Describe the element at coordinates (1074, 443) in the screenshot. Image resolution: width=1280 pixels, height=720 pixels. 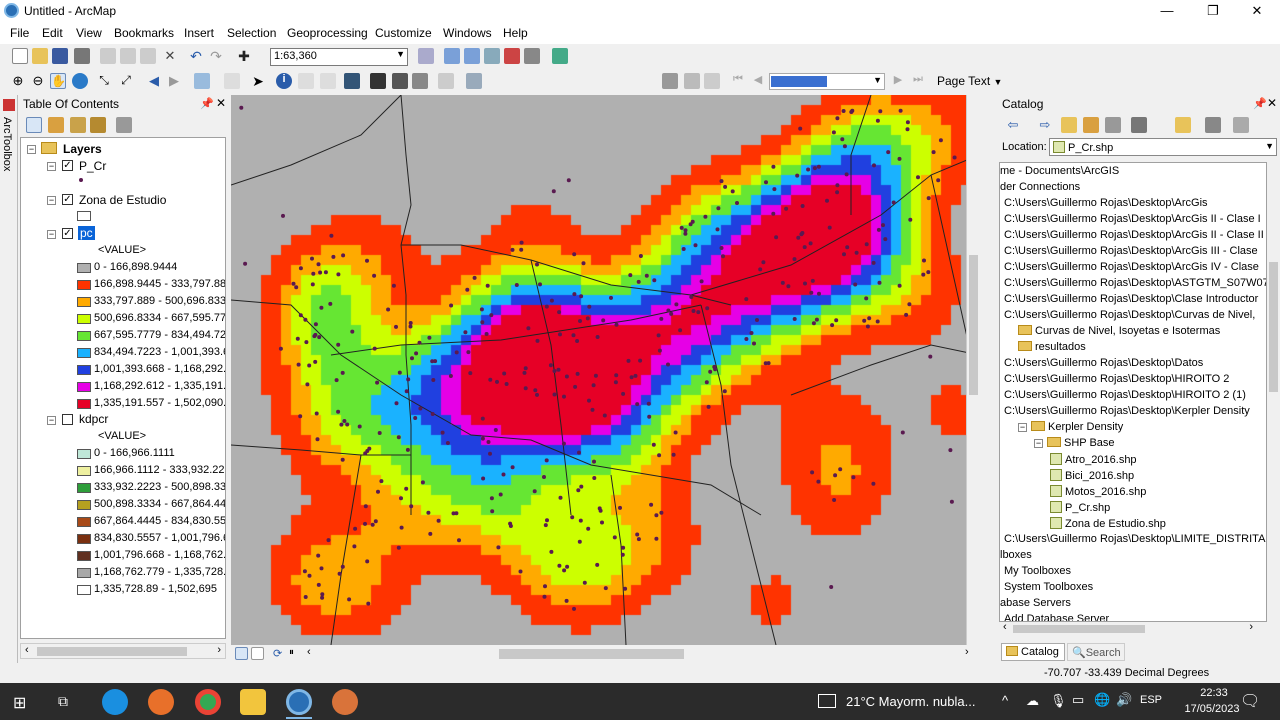
I see `catalog-item: − SHP Base` at that location.